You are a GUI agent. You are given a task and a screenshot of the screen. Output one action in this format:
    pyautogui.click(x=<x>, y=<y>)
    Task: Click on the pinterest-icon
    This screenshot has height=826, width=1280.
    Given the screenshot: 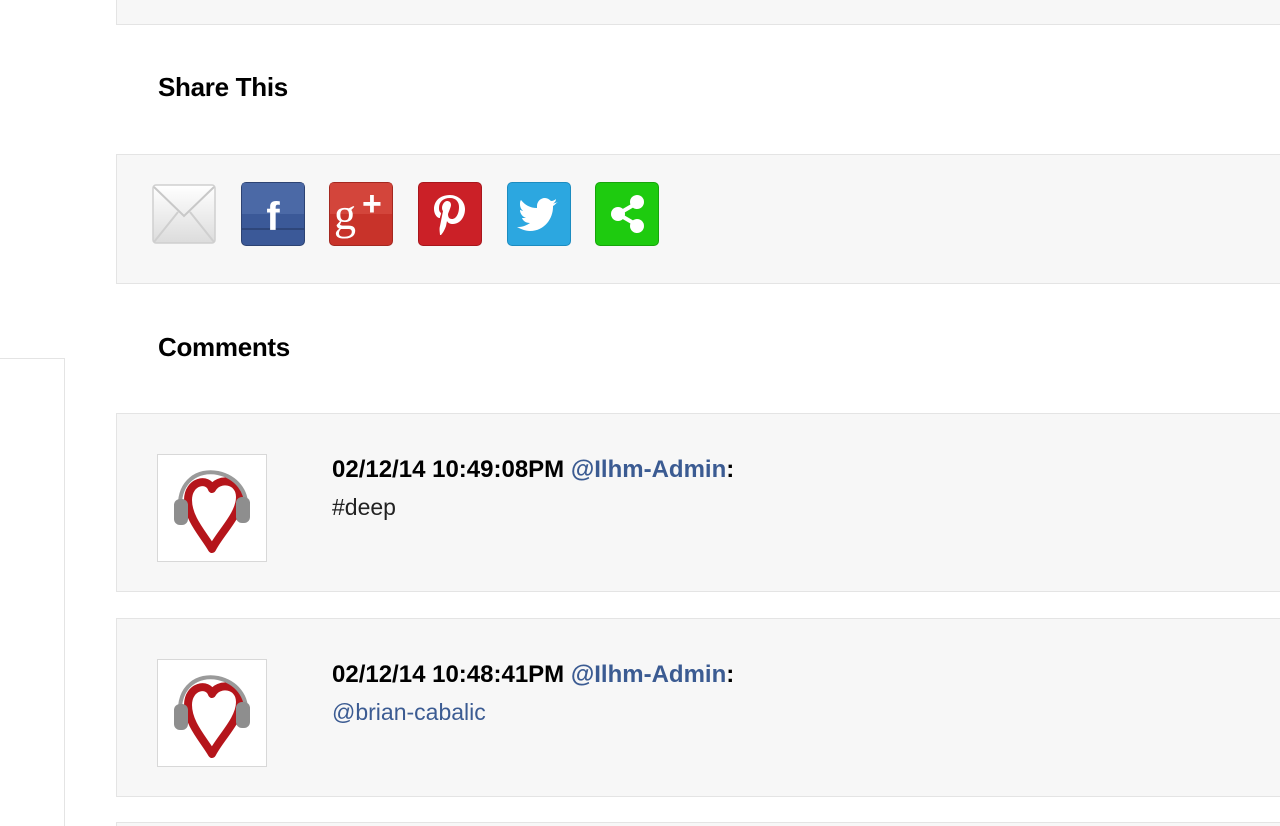 What is the action you would take?
    pyautogui.click(x=449, y=215)
    